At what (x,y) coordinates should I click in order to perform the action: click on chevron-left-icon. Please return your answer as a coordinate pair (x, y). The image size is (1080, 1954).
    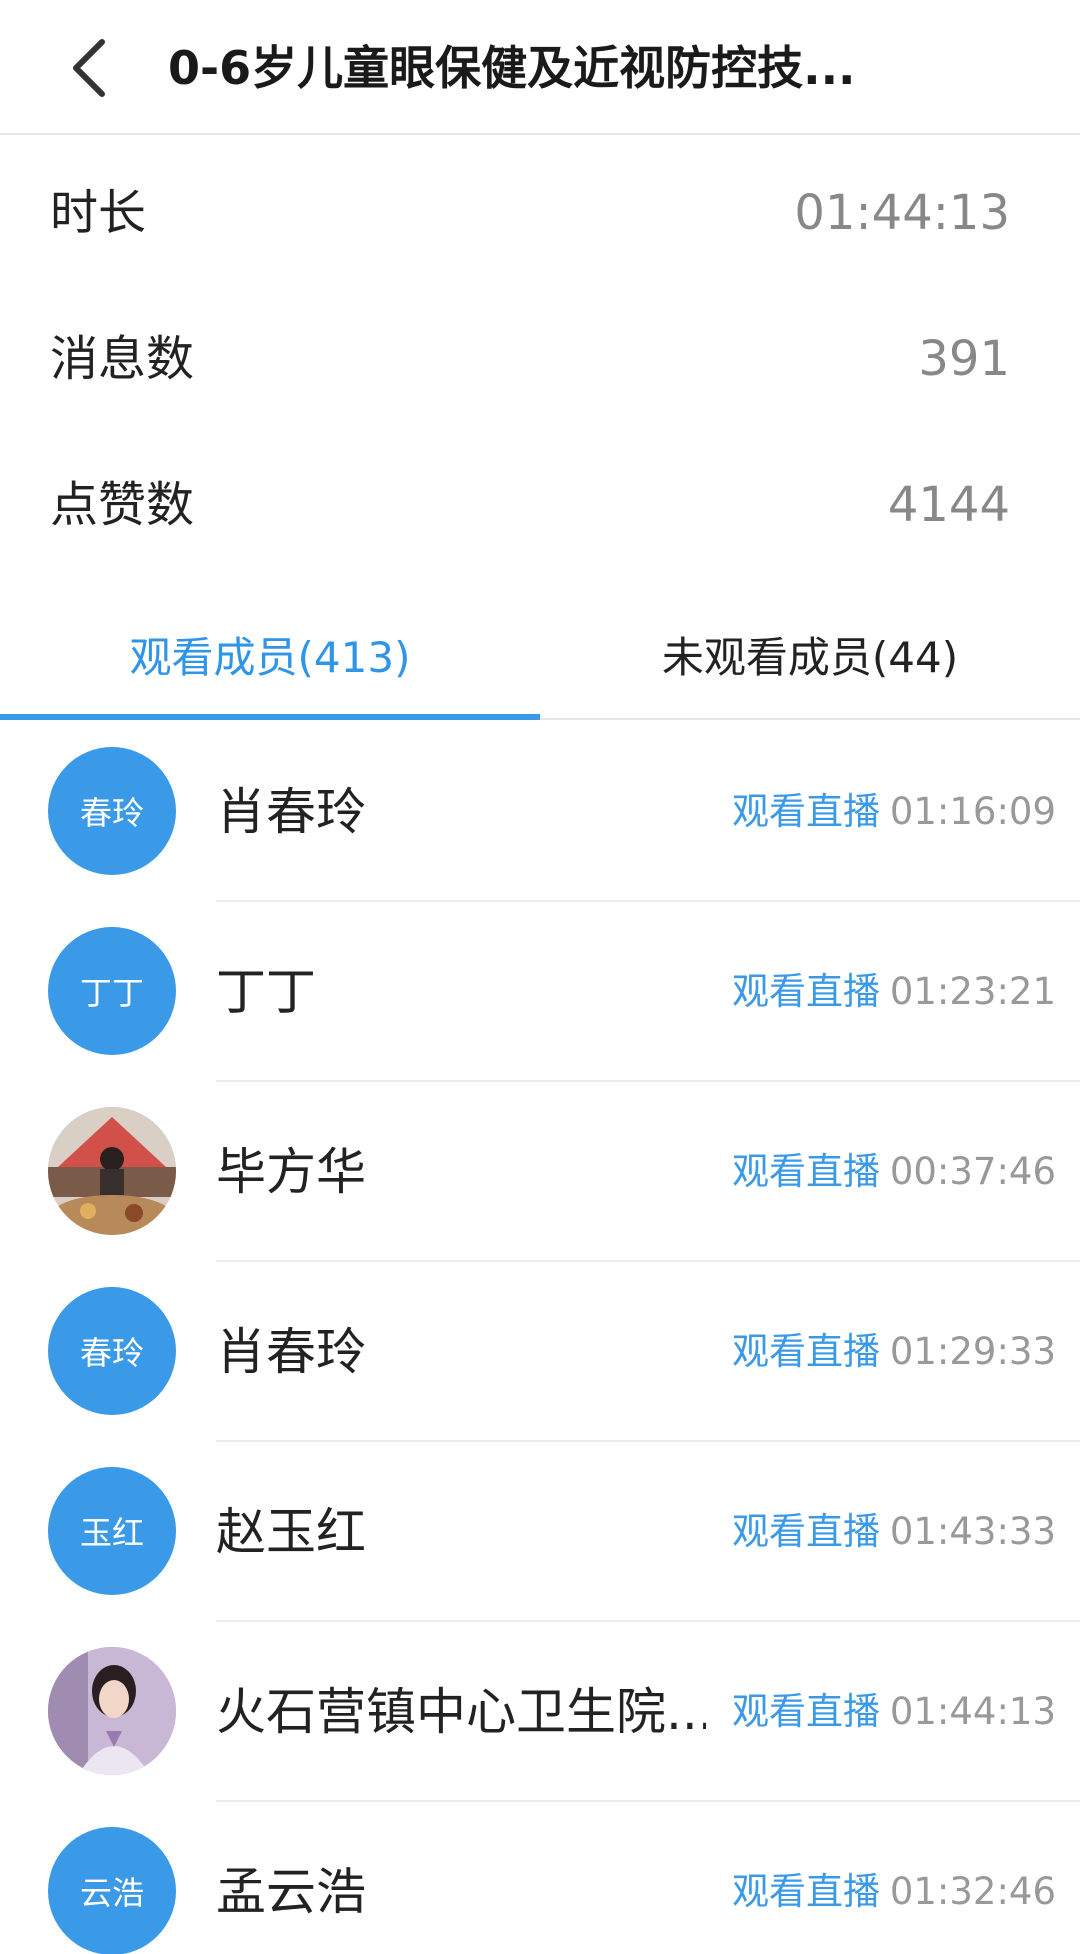
    Looking at the image, I should click on (89, 68).